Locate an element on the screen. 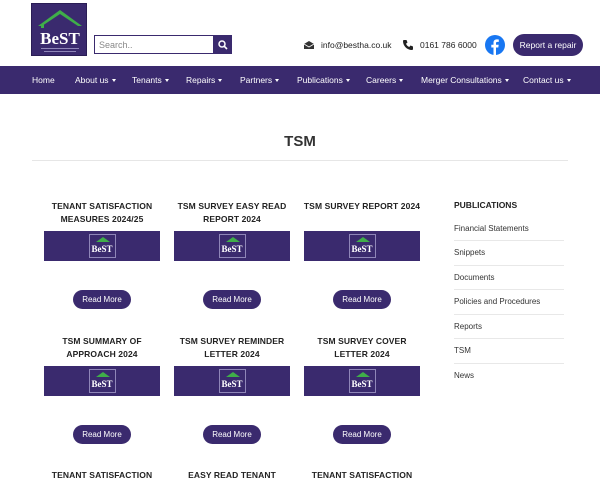 This screenshot has height=480, width=600. title-divider is located at coordinates (300, 160).